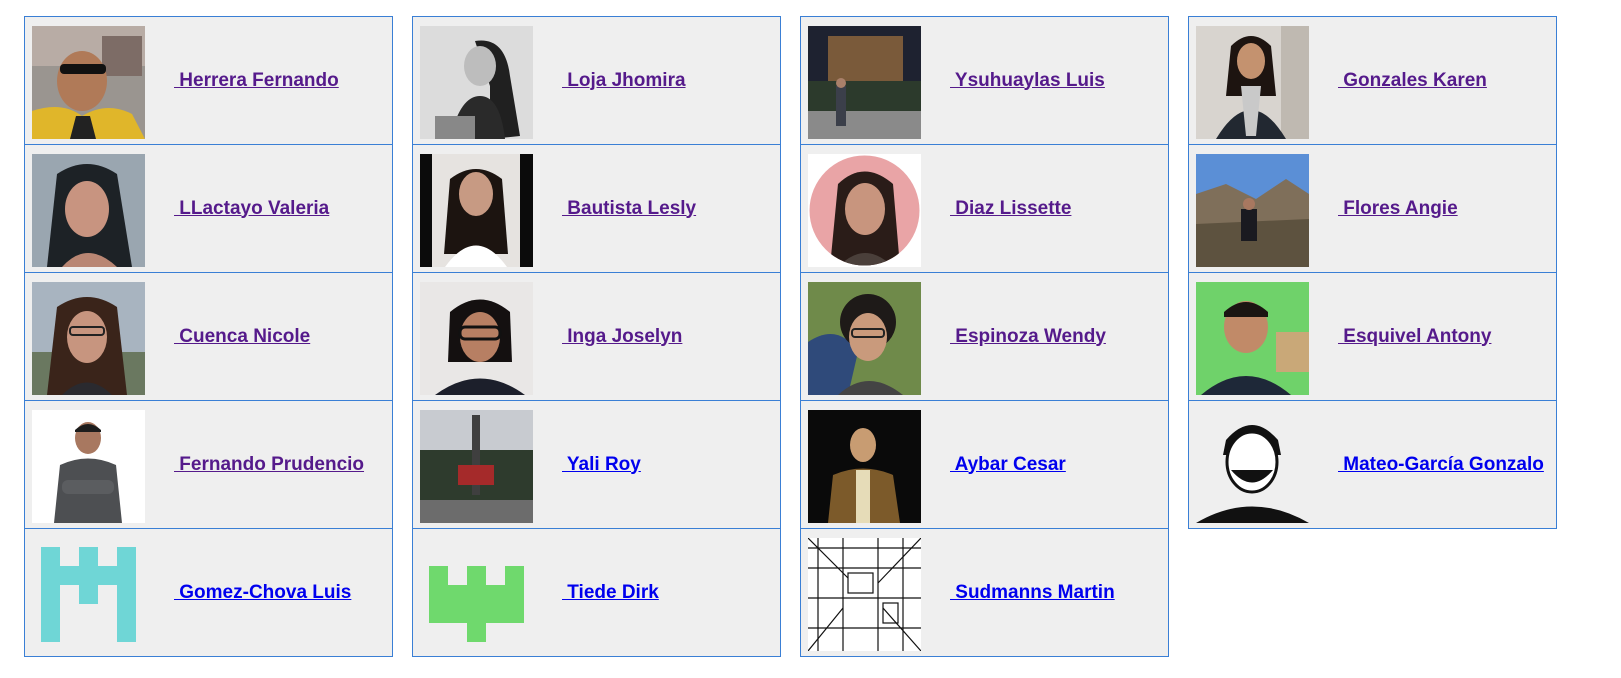 This screenshot has height=678, width=1621. I want to click on person-name-link: Yali Roy, so click(601, 464).